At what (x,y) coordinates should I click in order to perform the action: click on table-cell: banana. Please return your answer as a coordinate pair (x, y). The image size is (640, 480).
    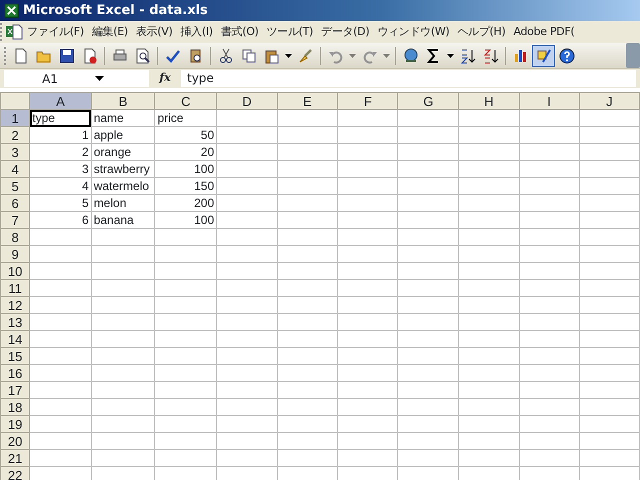
    Looking at the image, I should click on (123, 220).